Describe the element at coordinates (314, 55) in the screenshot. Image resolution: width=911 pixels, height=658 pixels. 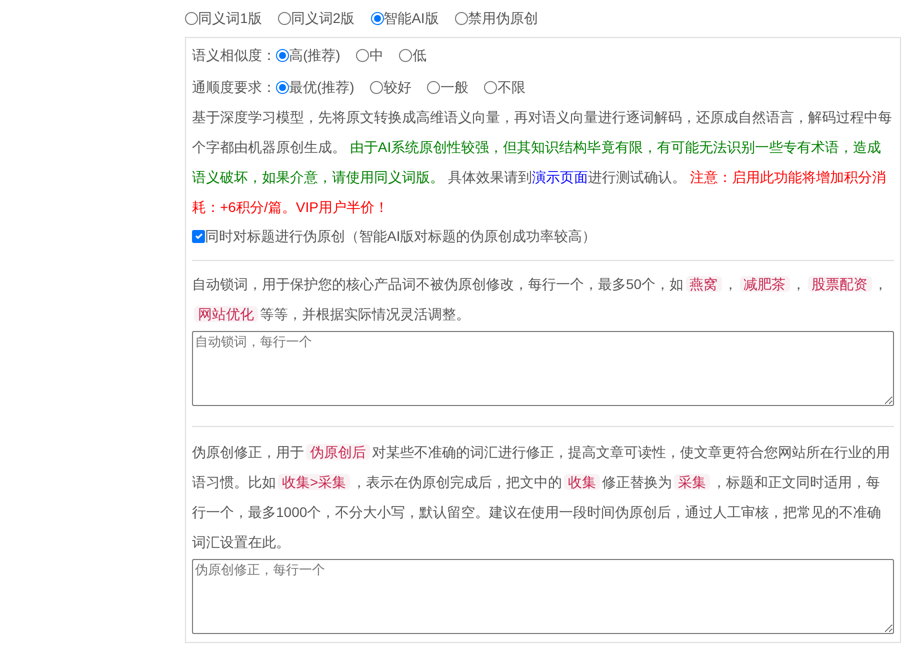
I see `option-label: 高(推荐)` at that location.